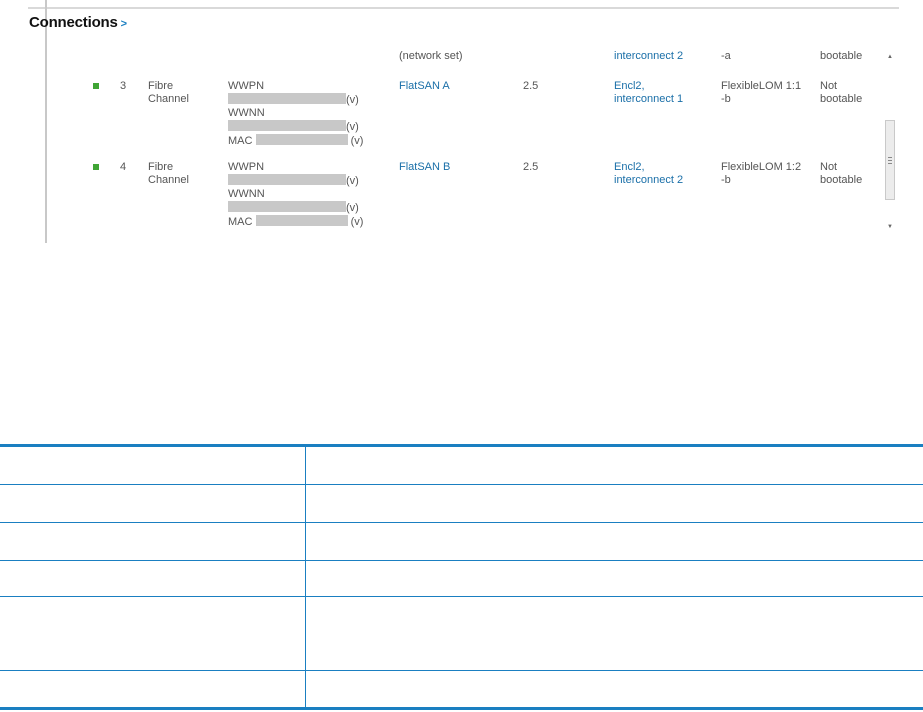 The image size is (923, 712). What do you see at coordinates (726, 56) in the screenshot?
I see `partial-adapter: -a` at bounding box center [726, 56].